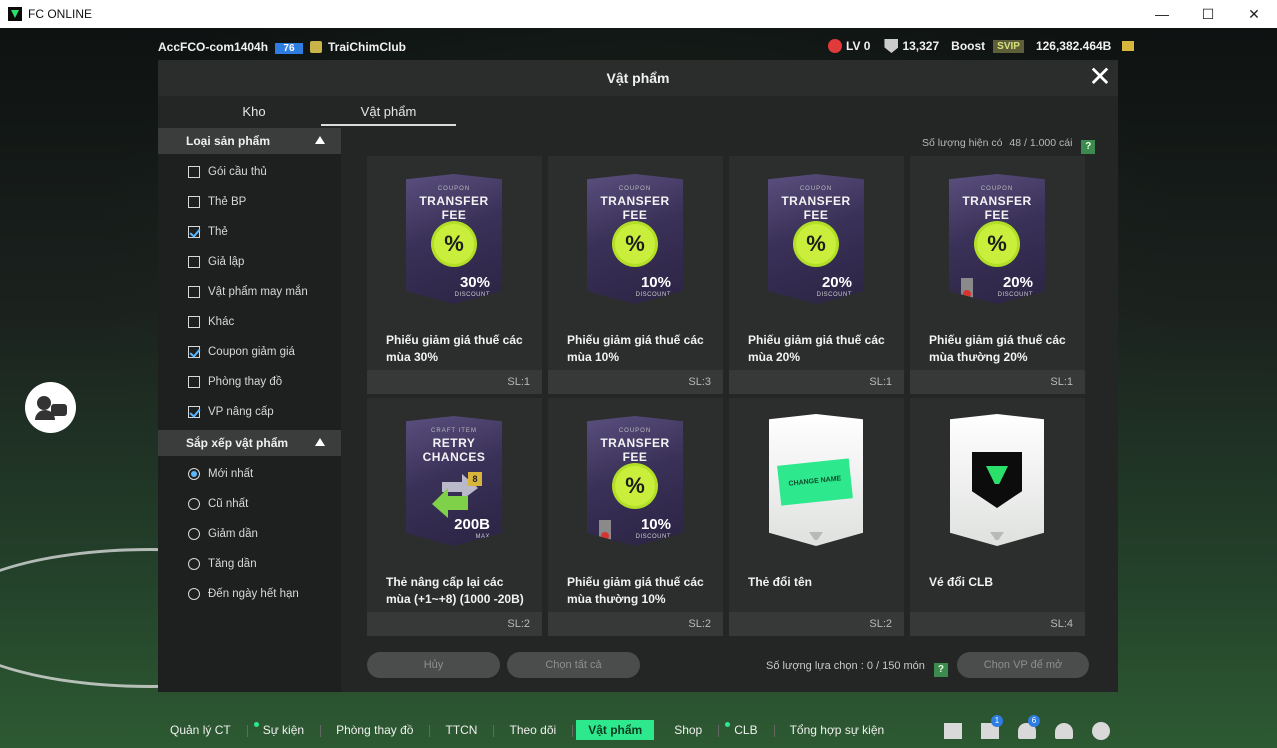 This screenshot has width=1277, height=748. Describe the element at coordinates (990, 729) in the screenshot. I see `home-icon: 1` at that location.